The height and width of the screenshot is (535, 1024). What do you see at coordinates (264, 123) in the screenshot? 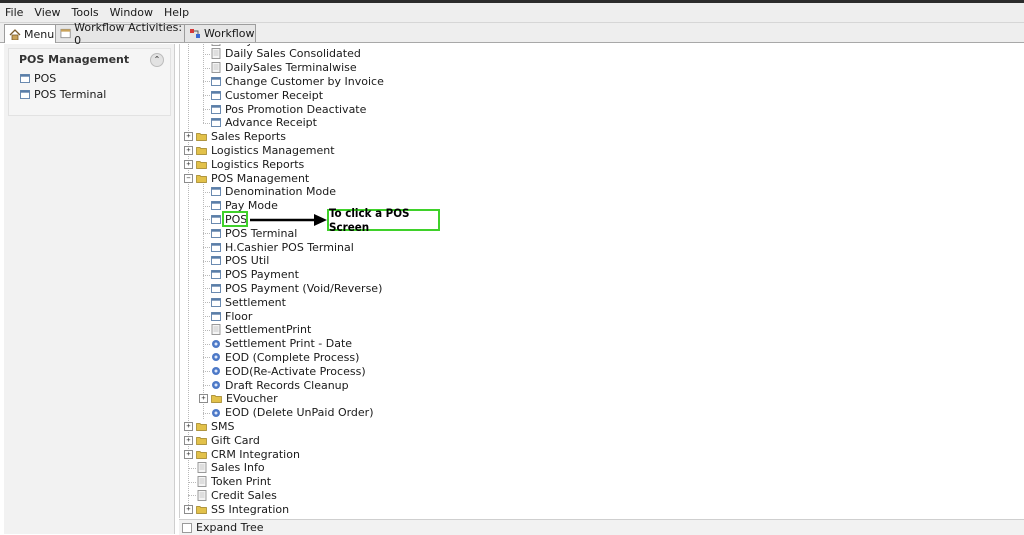
I see `tree-item-advance-receipt: Advance Receipt` at bounding box center [264, 123].